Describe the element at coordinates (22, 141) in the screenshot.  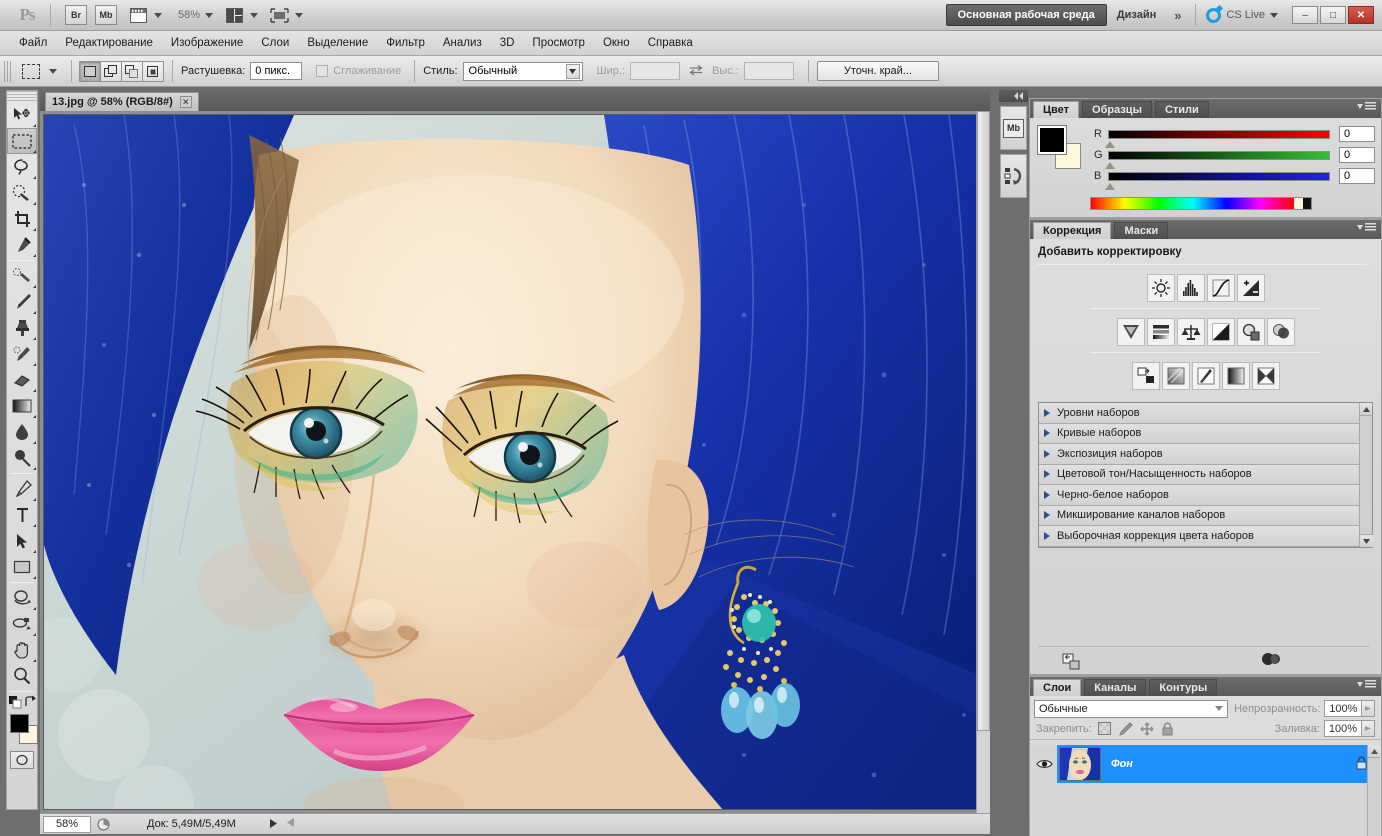
I see `rectangular-marquee-tool` at that location.